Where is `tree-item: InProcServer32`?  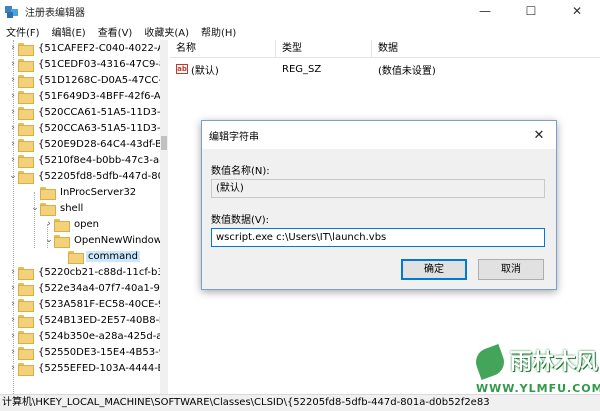
tree-item: InProcServer32 is located at coordinates (84, 192).